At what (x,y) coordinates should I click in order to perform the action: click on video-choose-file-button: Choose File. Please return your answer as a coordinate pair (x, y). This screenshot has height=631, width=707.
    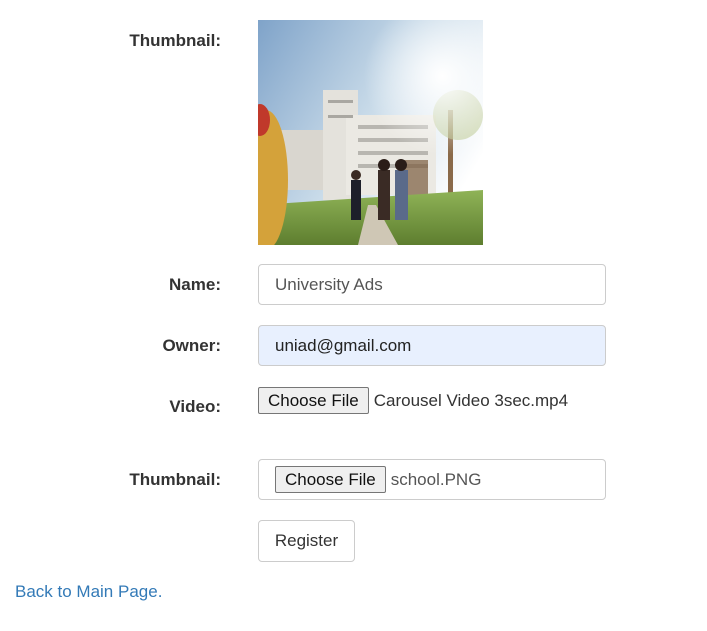
    Looking at the image, I should click on (313, 400).